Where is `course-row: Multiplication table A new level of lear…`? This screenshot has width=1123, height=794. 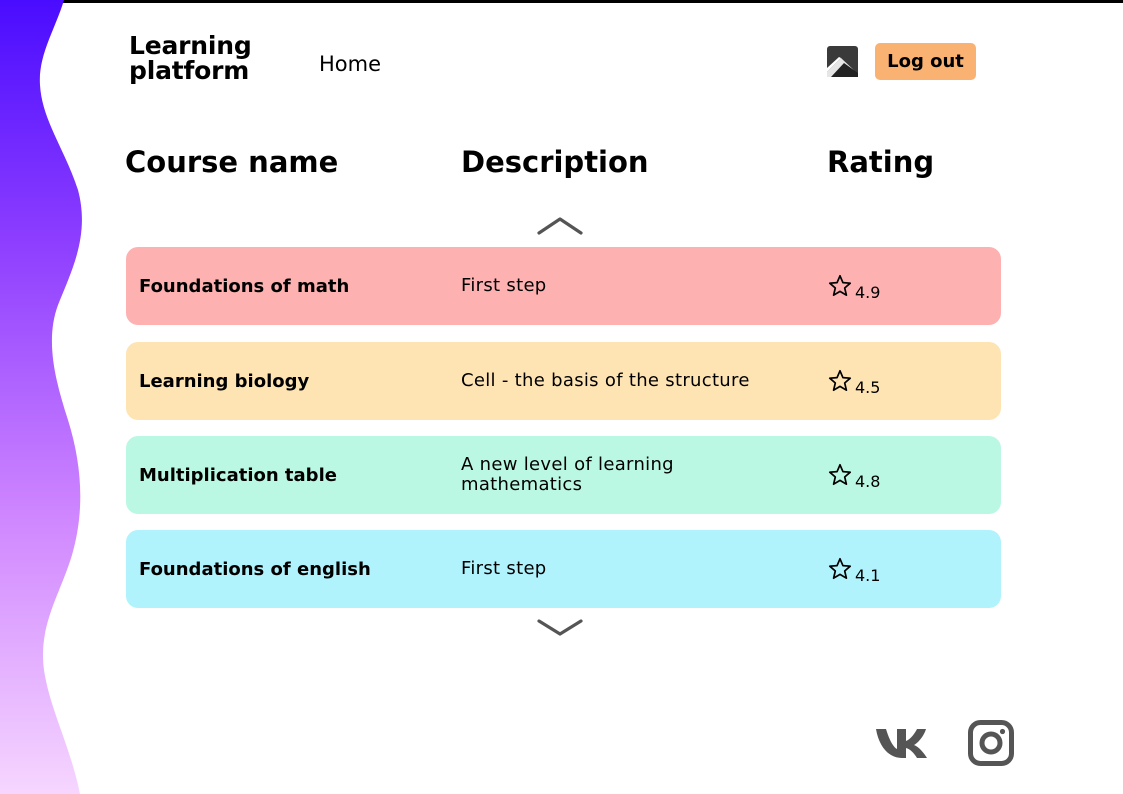
course-row: Multiplication table A new level of lear… is located at coordinates (563, 475).